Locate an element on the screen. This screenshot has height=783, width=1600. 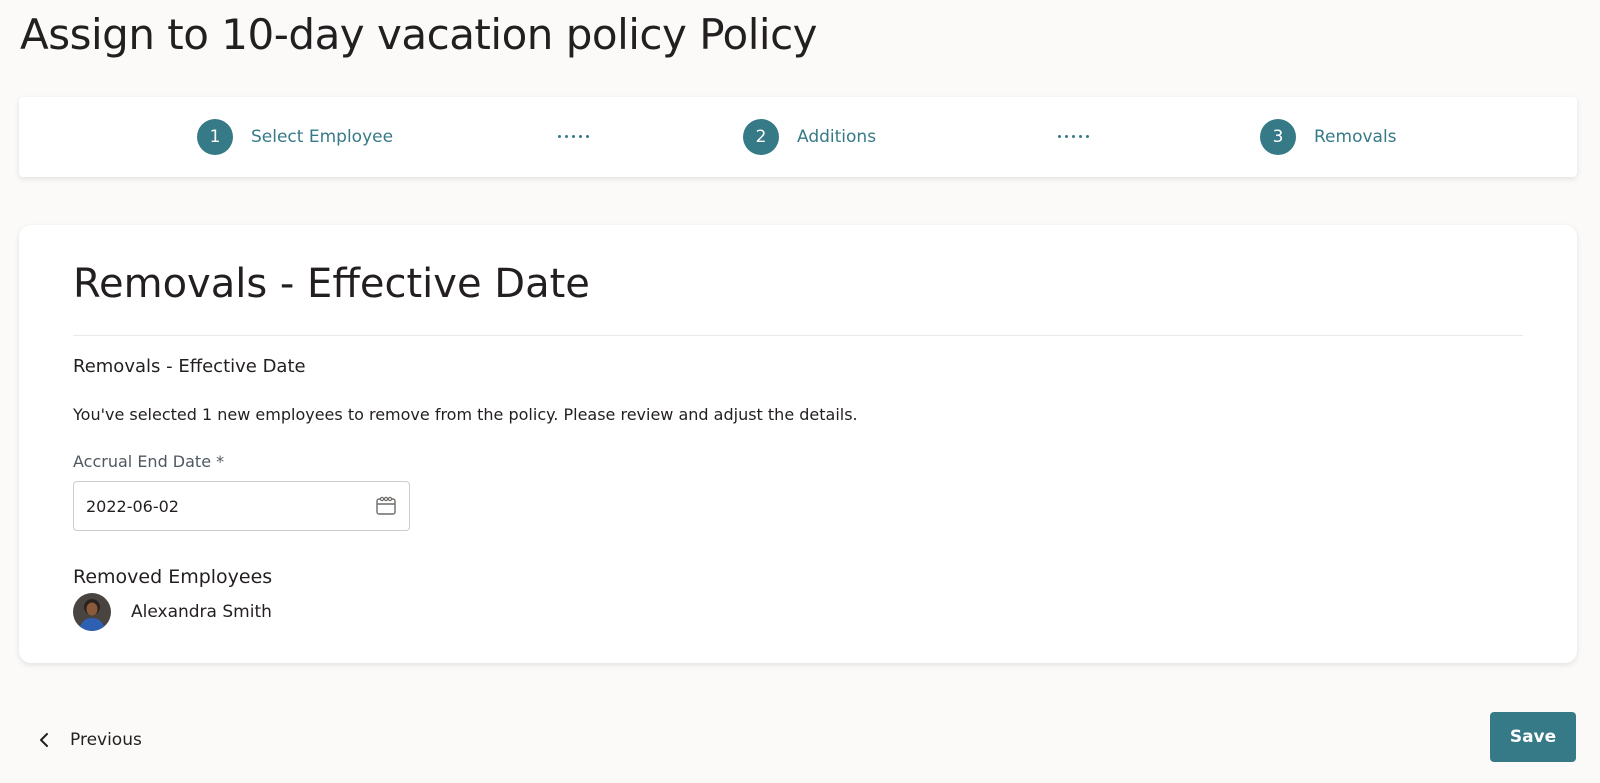
calendar-icon is located at coordinates (386, 506).